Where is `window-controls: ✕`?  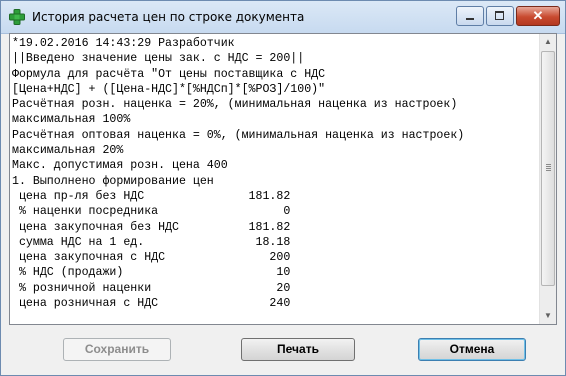 window-controls: ✕ is located at coordinates (507, 16).